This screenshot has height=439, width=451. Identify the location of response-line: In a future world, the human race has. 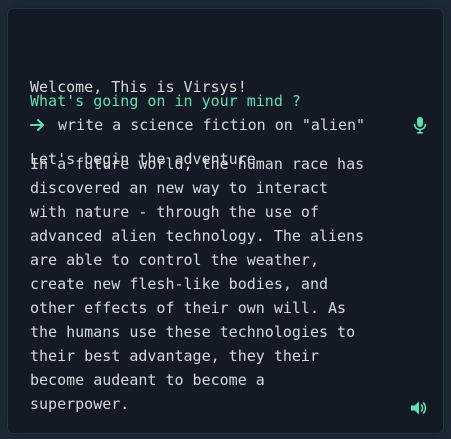
(197, 164).